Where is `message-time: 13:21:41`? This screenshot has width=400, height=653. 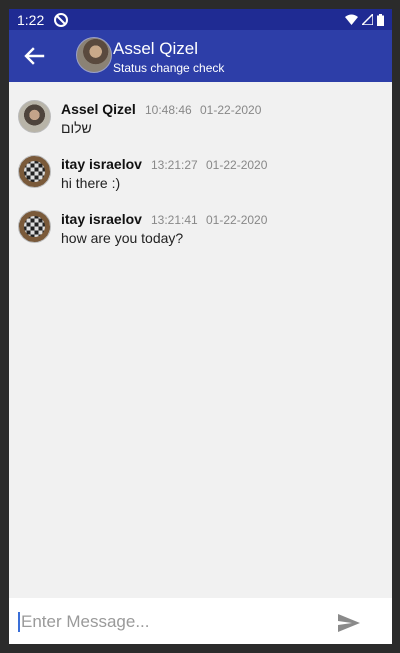
message-time: 13:21:41 is located at coordinates (174, 220).